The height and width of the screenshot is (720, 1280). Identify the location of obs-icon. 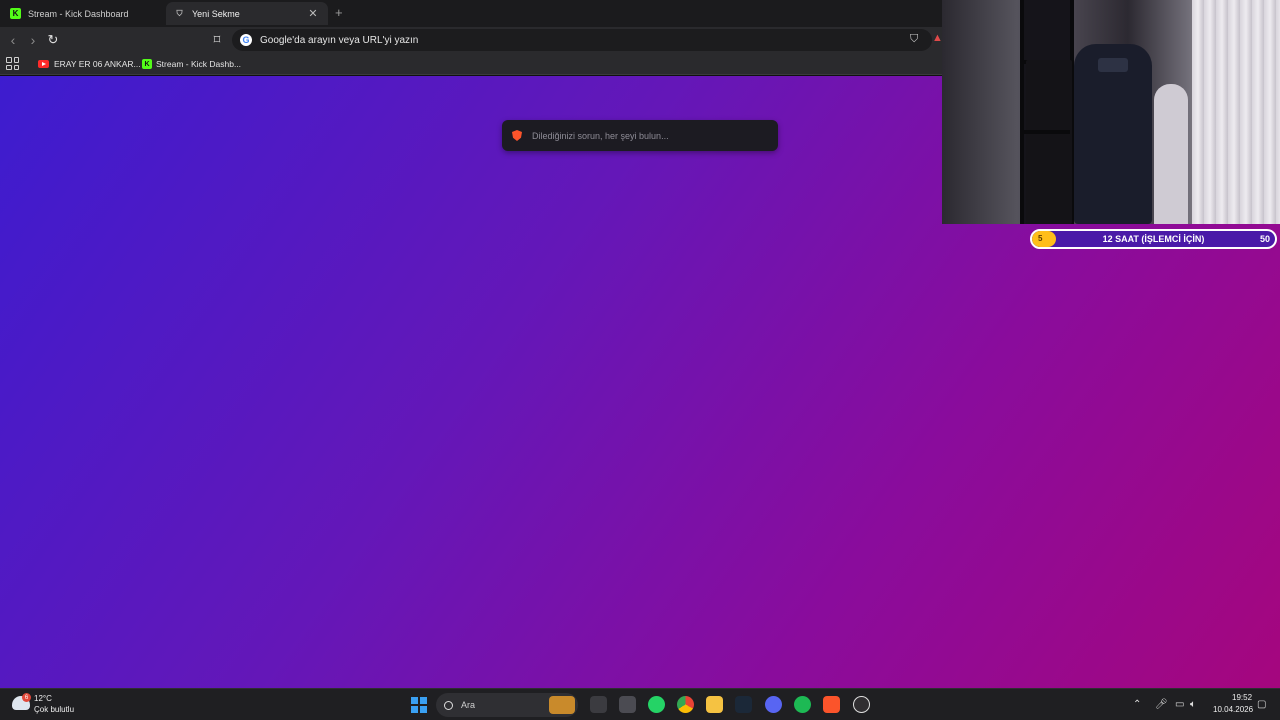
(861, 704).